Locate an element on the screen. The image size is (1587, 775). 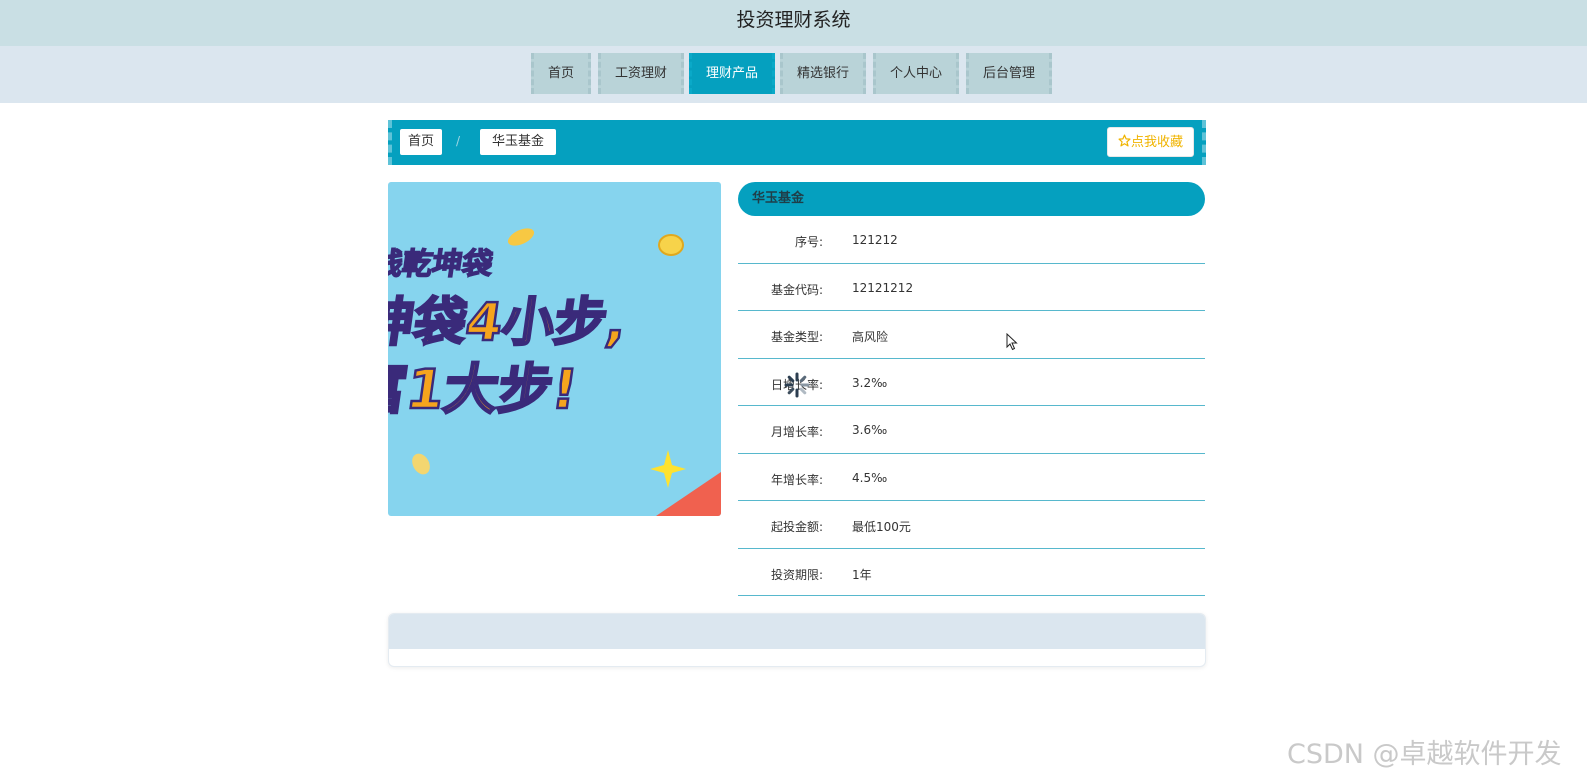
detail-value: 12121212 is located at coordinates (883, 287).